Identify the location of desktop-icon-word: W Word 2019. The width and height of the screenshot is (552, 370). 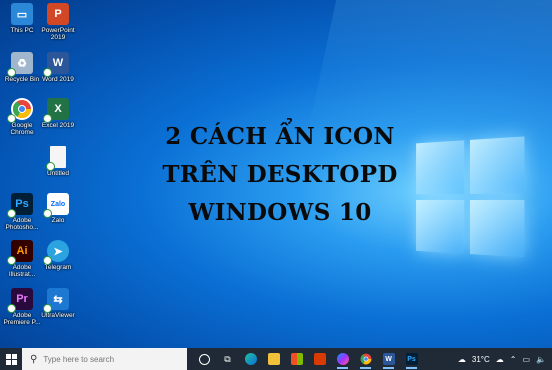
(58, 67).